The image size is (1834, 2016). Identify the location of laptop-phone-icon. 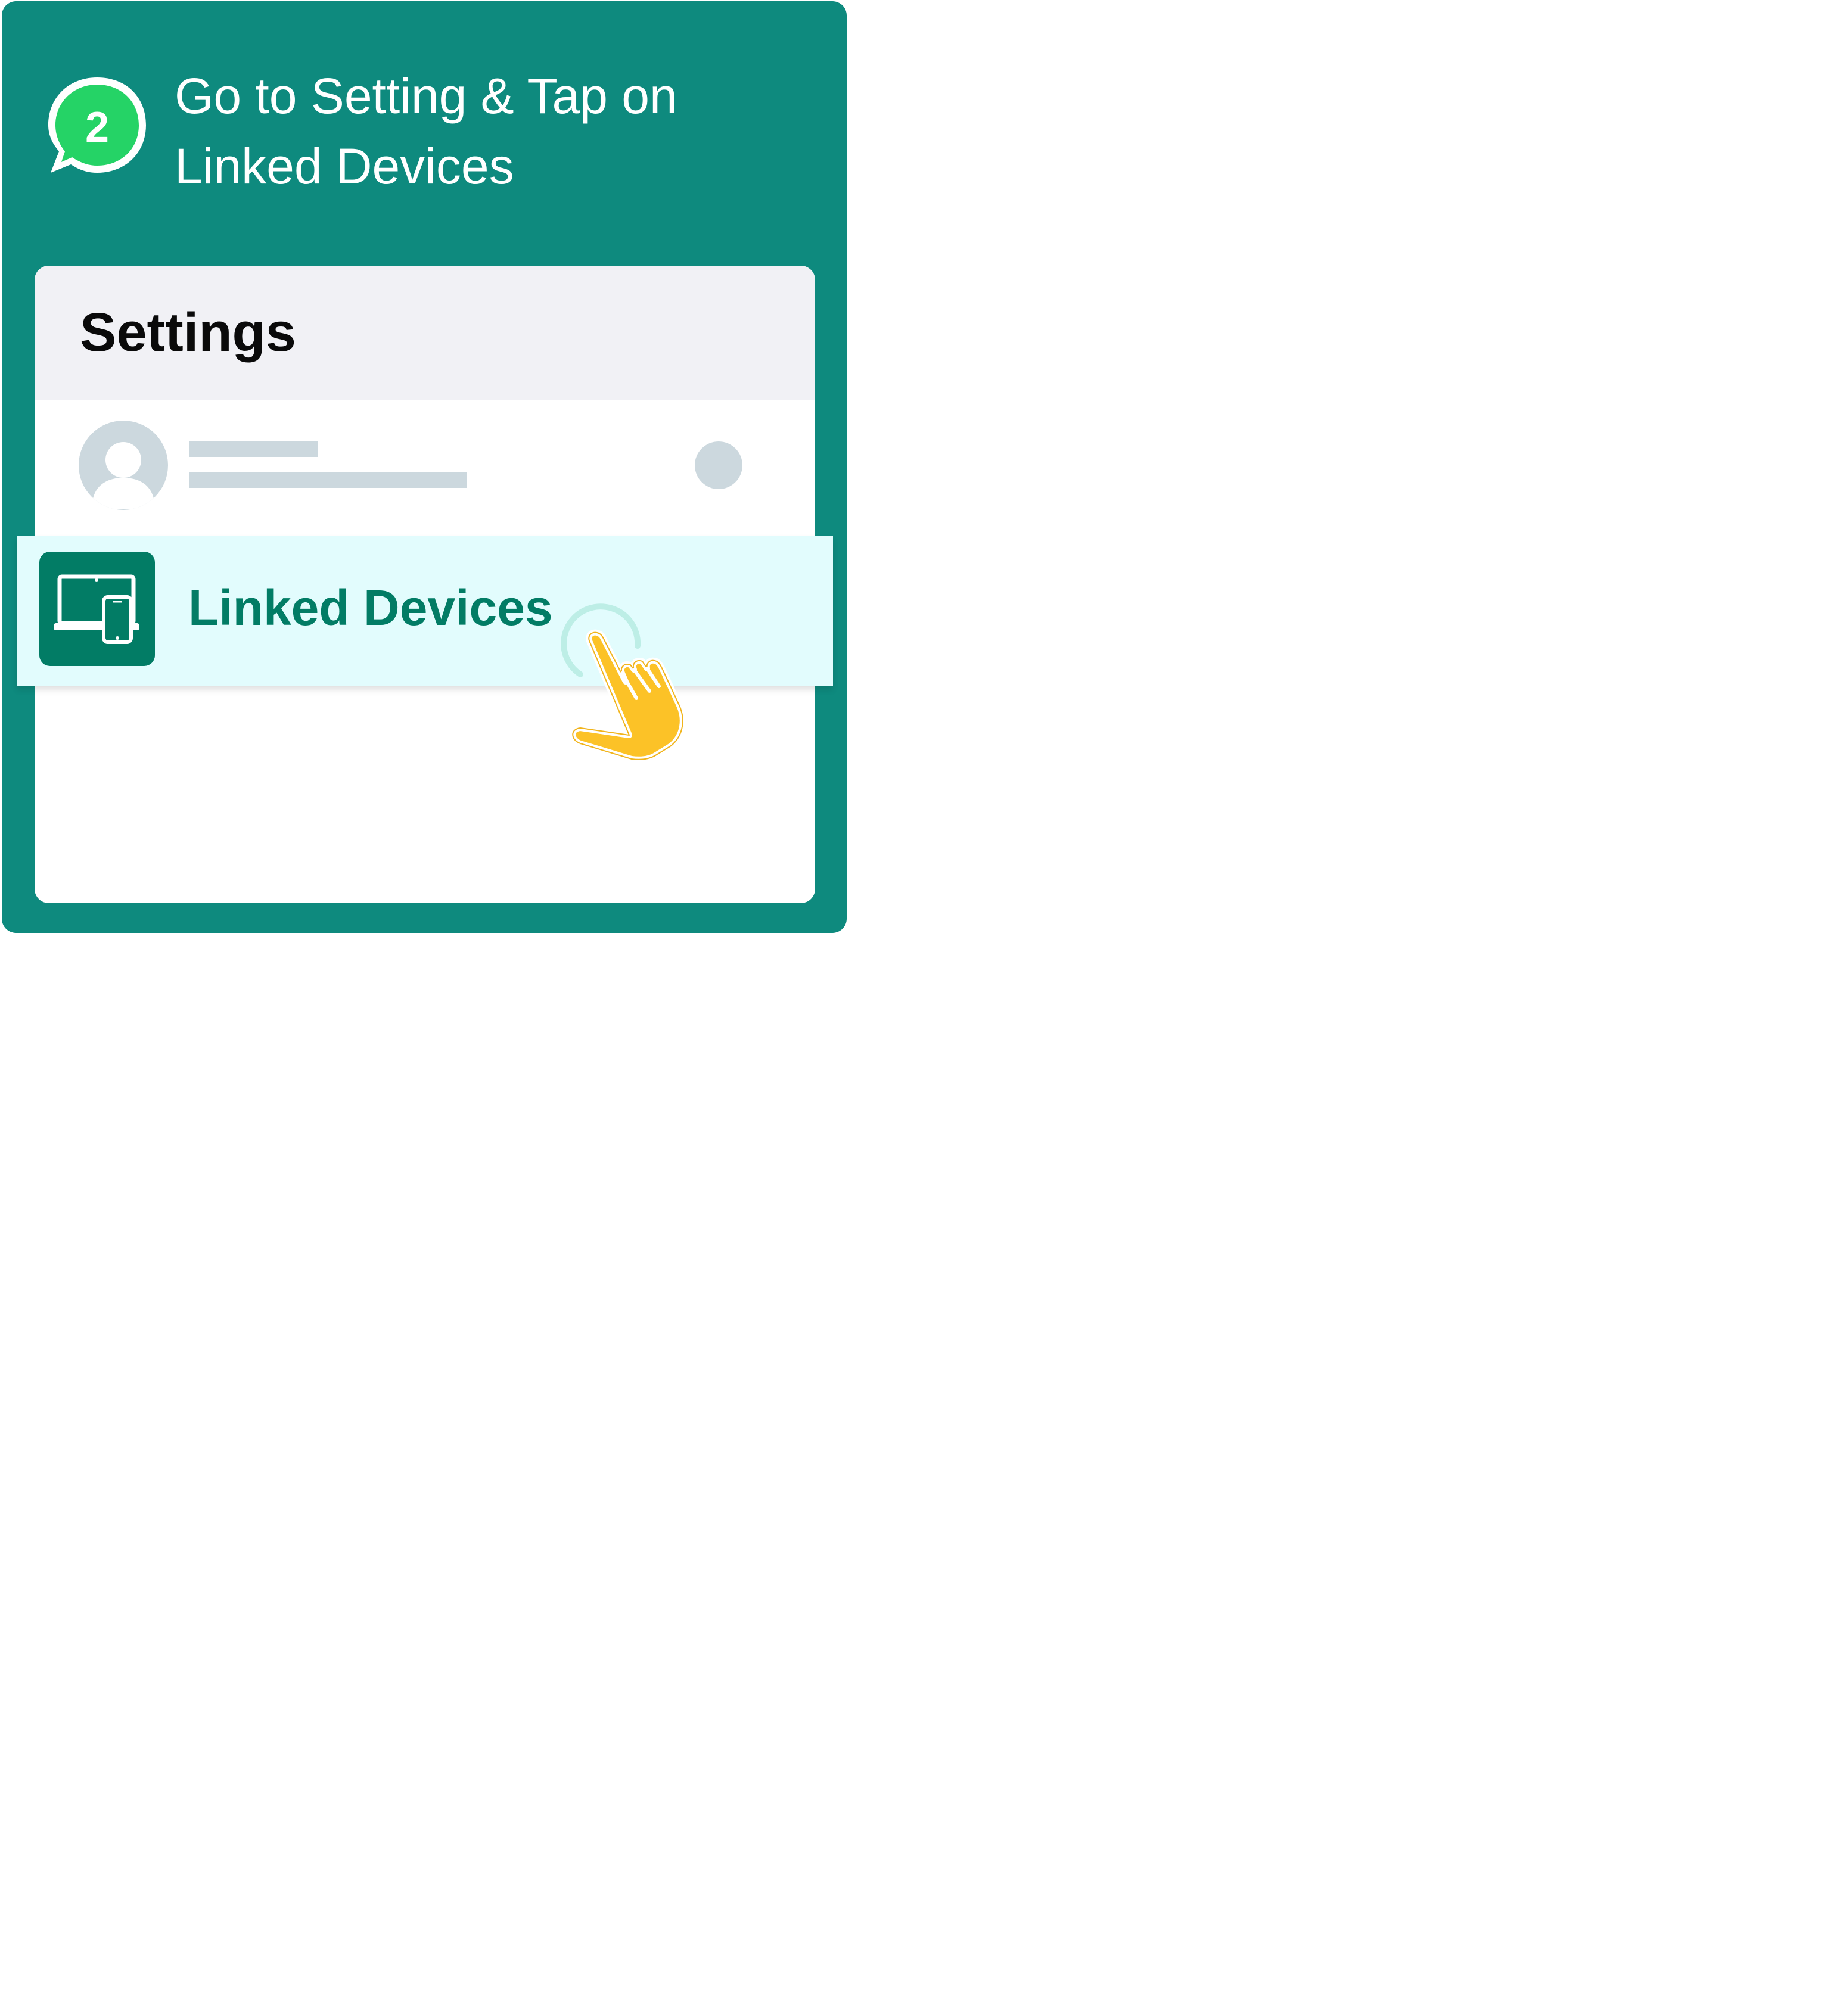
(97, 609).